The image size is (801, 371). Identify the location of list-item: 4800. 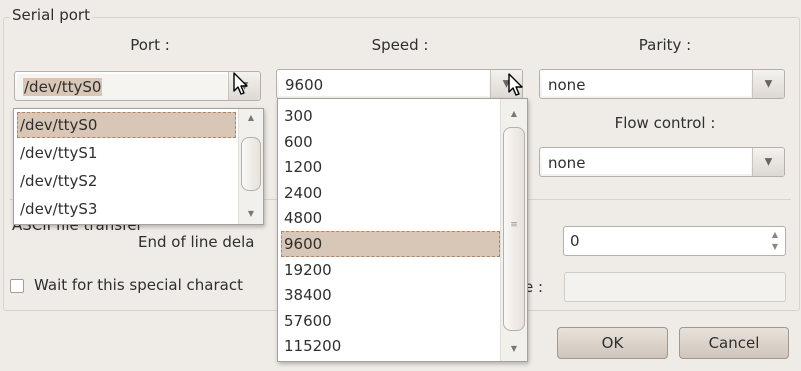
(390, 218).